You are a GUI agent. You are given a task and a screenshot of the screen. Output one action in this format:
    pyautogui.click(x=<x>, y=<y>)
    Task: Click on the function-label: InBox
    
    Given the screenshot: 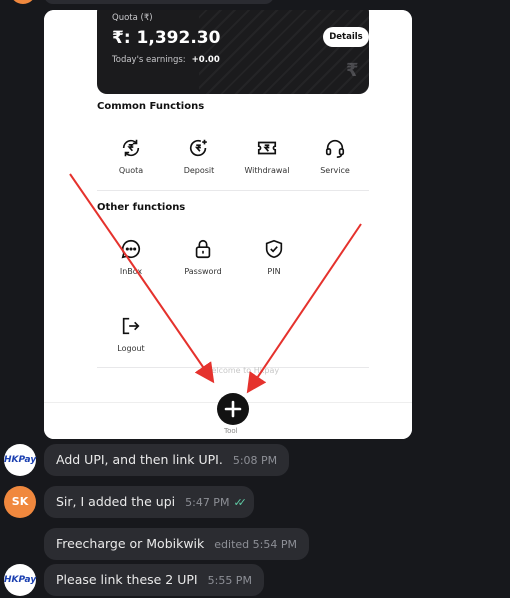 What is the action you would take?
    pyautogui.click(x=131, y=271)
    